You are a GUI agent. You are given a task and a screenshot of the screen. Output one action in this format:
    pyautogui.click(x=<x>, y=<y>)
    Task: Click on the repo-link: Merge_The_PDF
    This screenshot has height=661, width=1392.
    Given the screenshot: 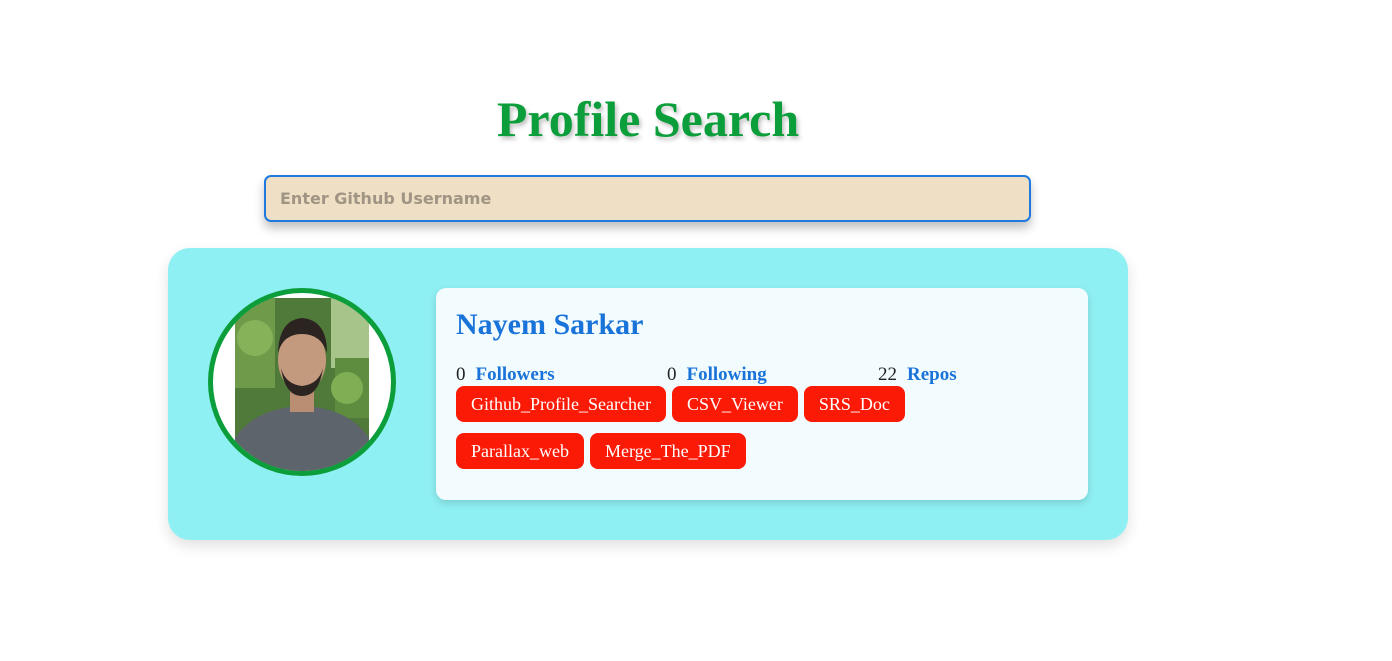 What is the action you would take?
    pyautogui.click(x=667, y=451)
    